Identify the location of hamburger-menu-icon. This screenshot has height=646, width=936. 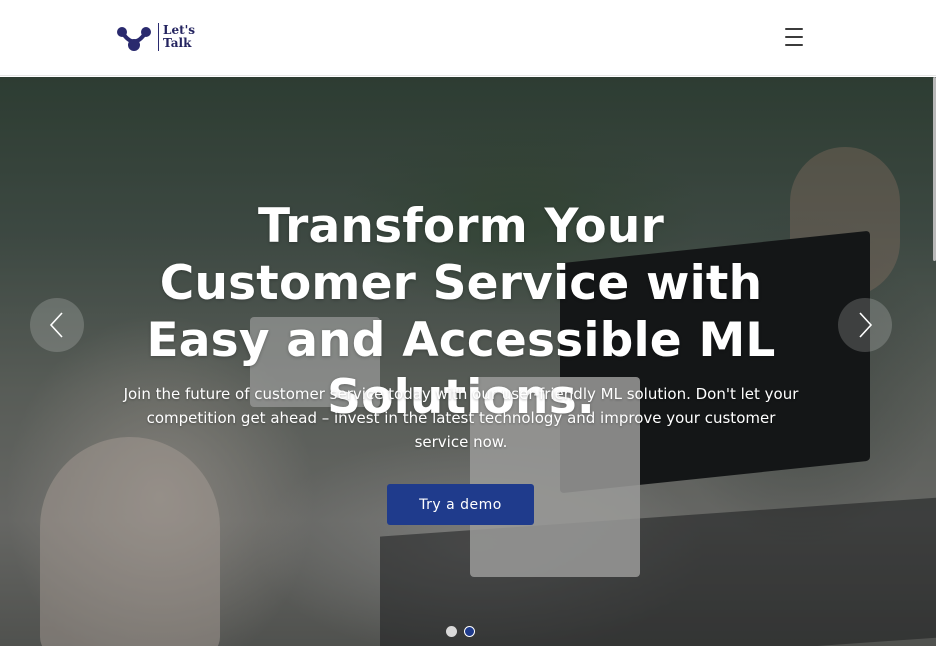
(794, 37).